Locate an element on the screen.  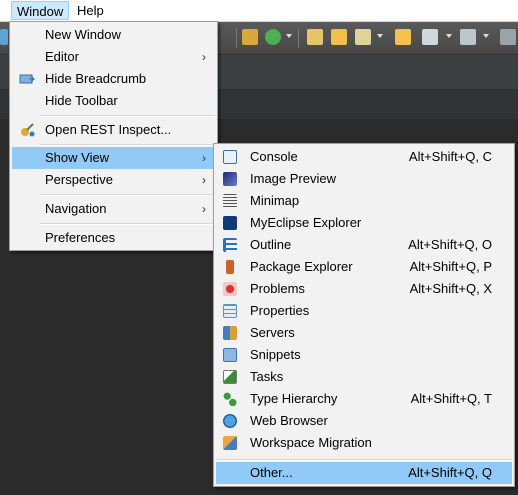
menu-item-preferences: Preferences is located at coordinates (113, 238).